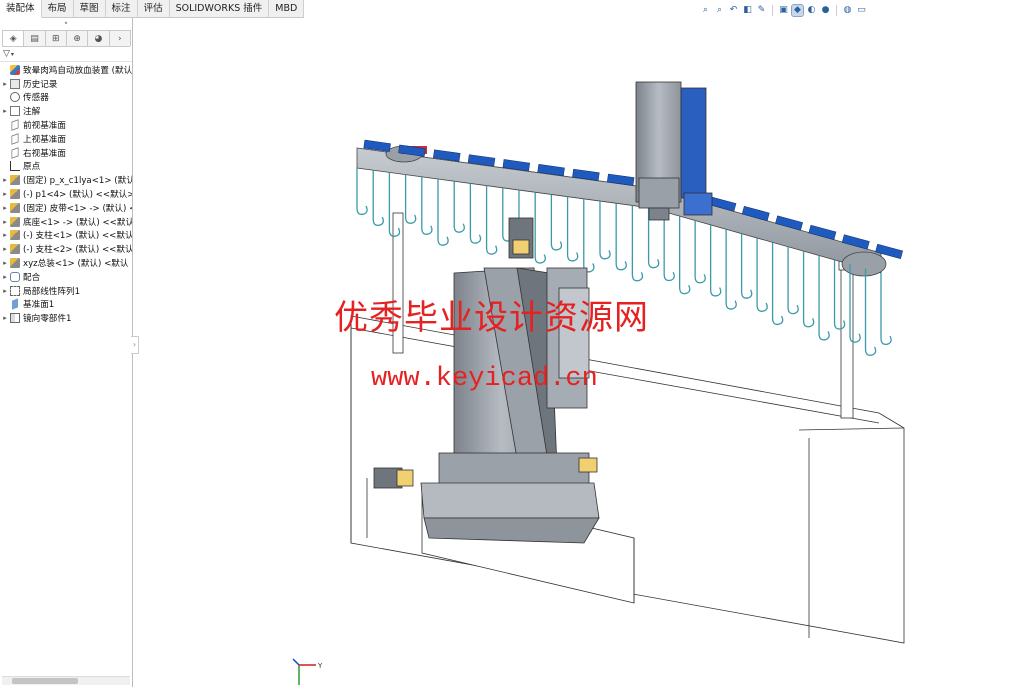  Describe the element at coordinates (705, 10) in the screenshot. I see `zoom-to-fit-icon: ⌕` at that location.